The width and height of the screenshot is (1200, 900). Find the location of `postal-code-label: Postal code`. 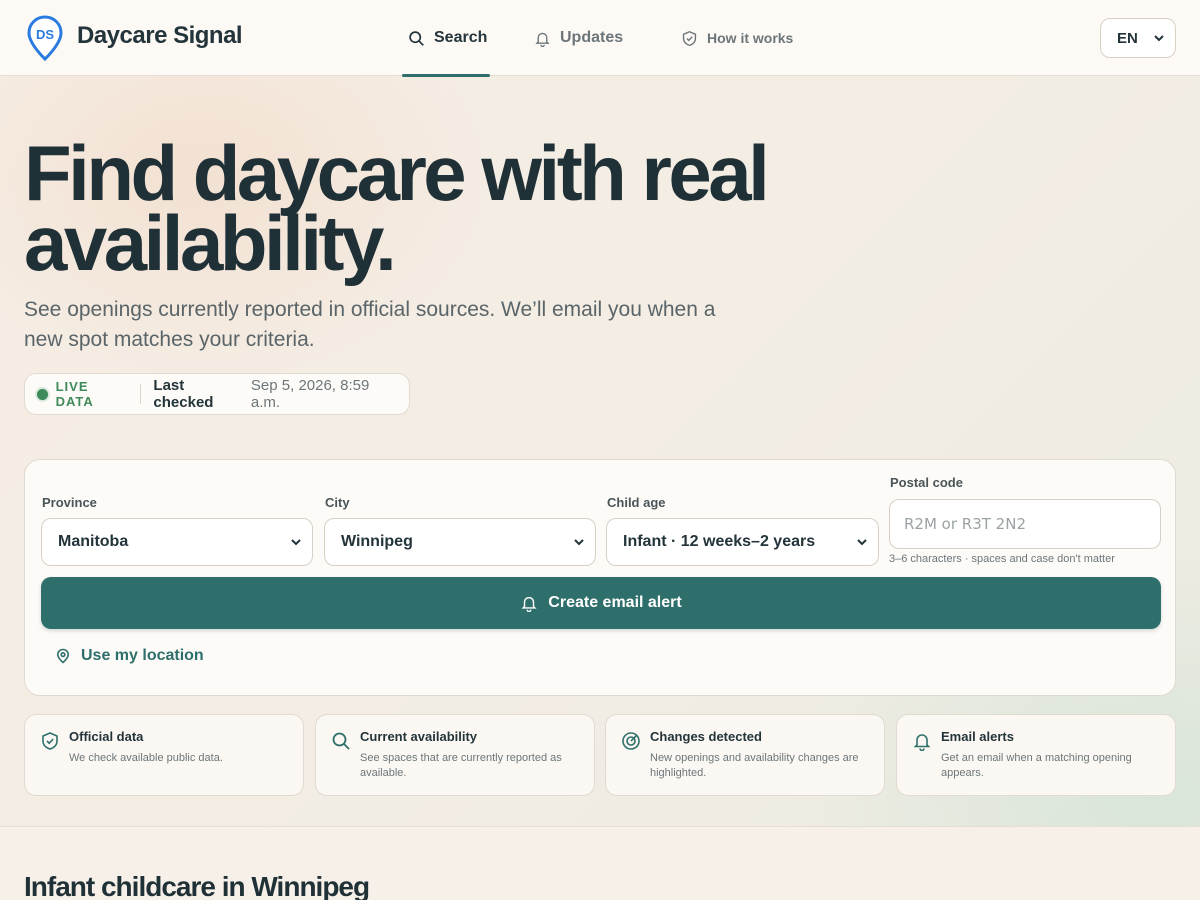

postal-code-label: Postal code is located at coordinates (926, 482).